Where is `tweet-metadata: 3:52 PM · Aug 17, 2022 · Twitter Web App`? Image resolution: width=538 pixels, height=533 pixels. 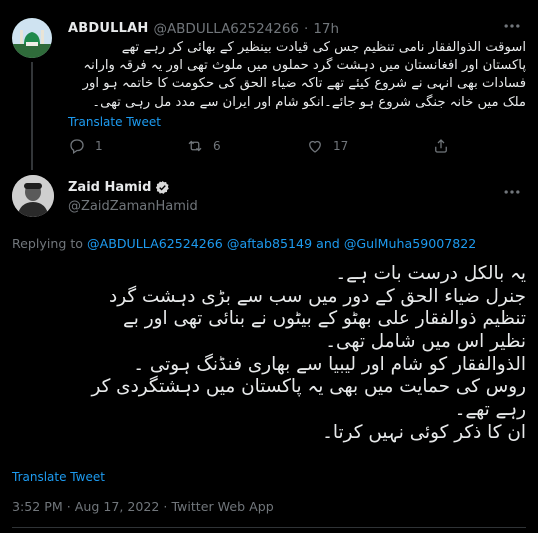 tweet-metadata: 3:52 PM · Aug 17, 2022 · Twitter Web App is located at coordinates (143, 507).